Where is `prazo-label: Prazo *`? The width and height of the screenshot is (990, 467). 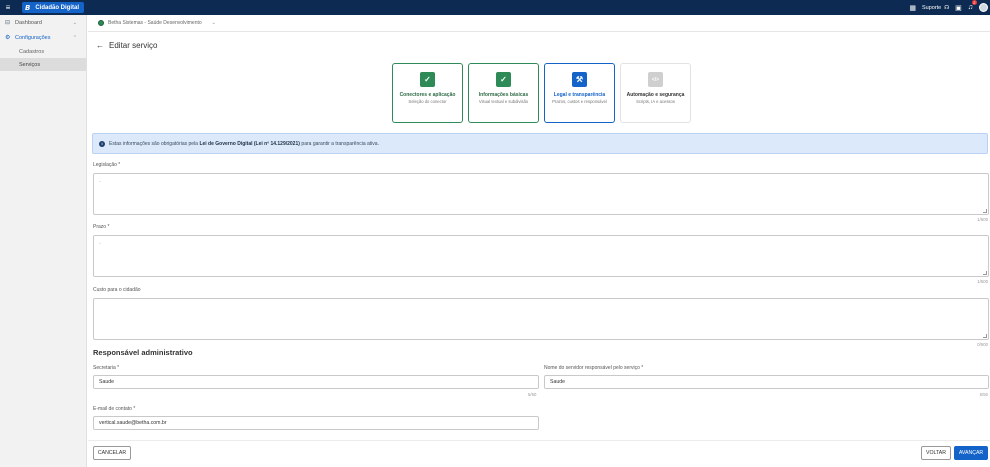 prazo-label: Prazo * is located at coordinates (101, 227).